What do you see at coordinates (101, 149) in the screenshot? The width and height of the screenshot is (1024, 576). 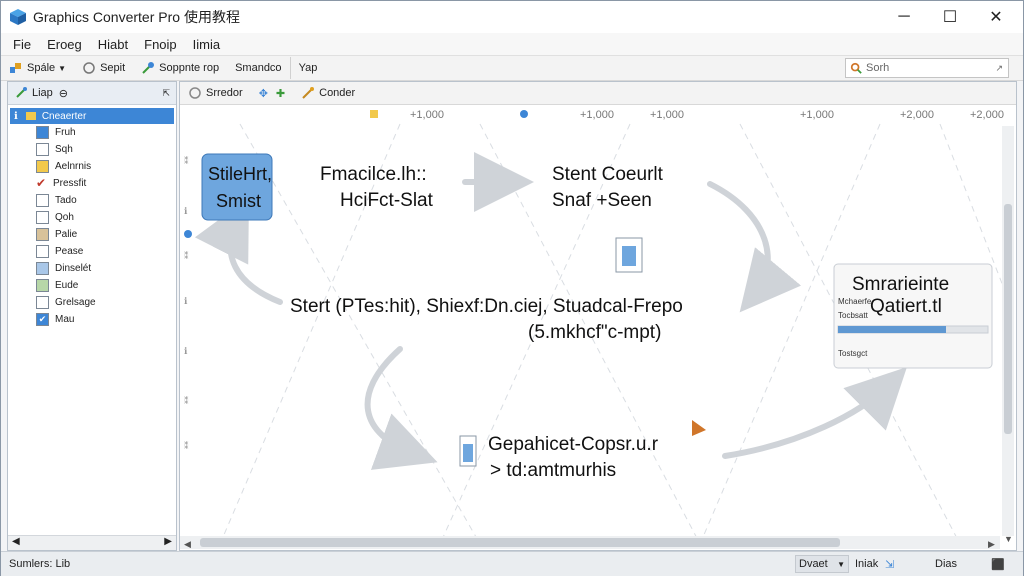 I see `tree-item-1: Sqh` at bounding box center [101, 149].